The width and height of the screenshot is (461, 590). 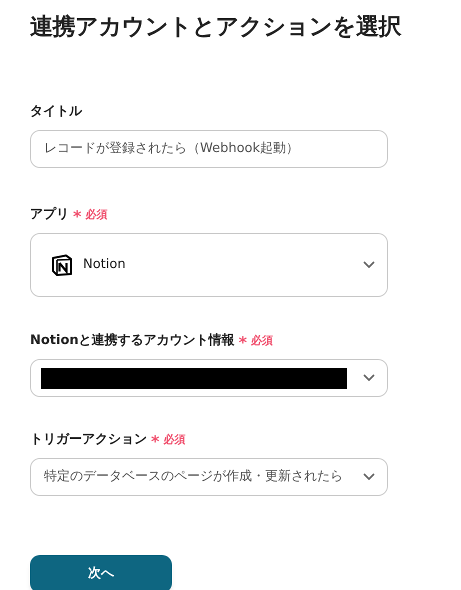 What do you see at coordinates (88, 440) in the screenshot?
I see `field-label: トリガーアクション` at bounding box center [88, 440].